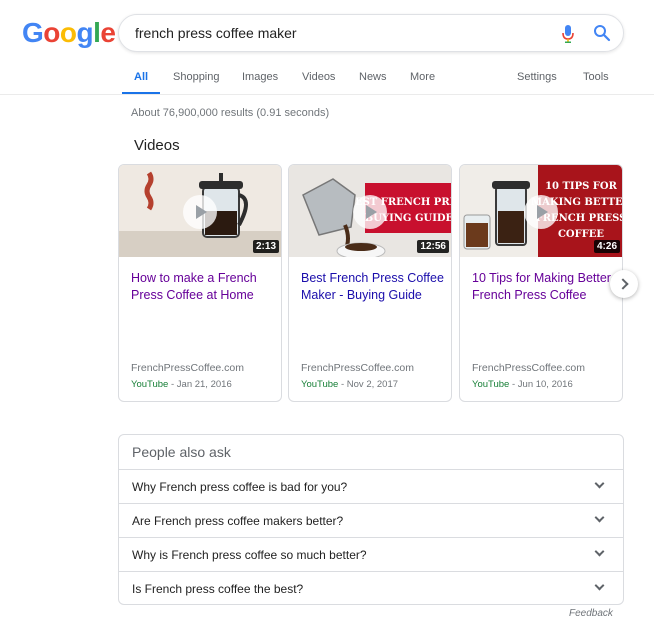 The image size is (654, 628). Describe the element at coordinates (591, 613) in the screenshot. I see `feedback-link: Feedback` at that location.